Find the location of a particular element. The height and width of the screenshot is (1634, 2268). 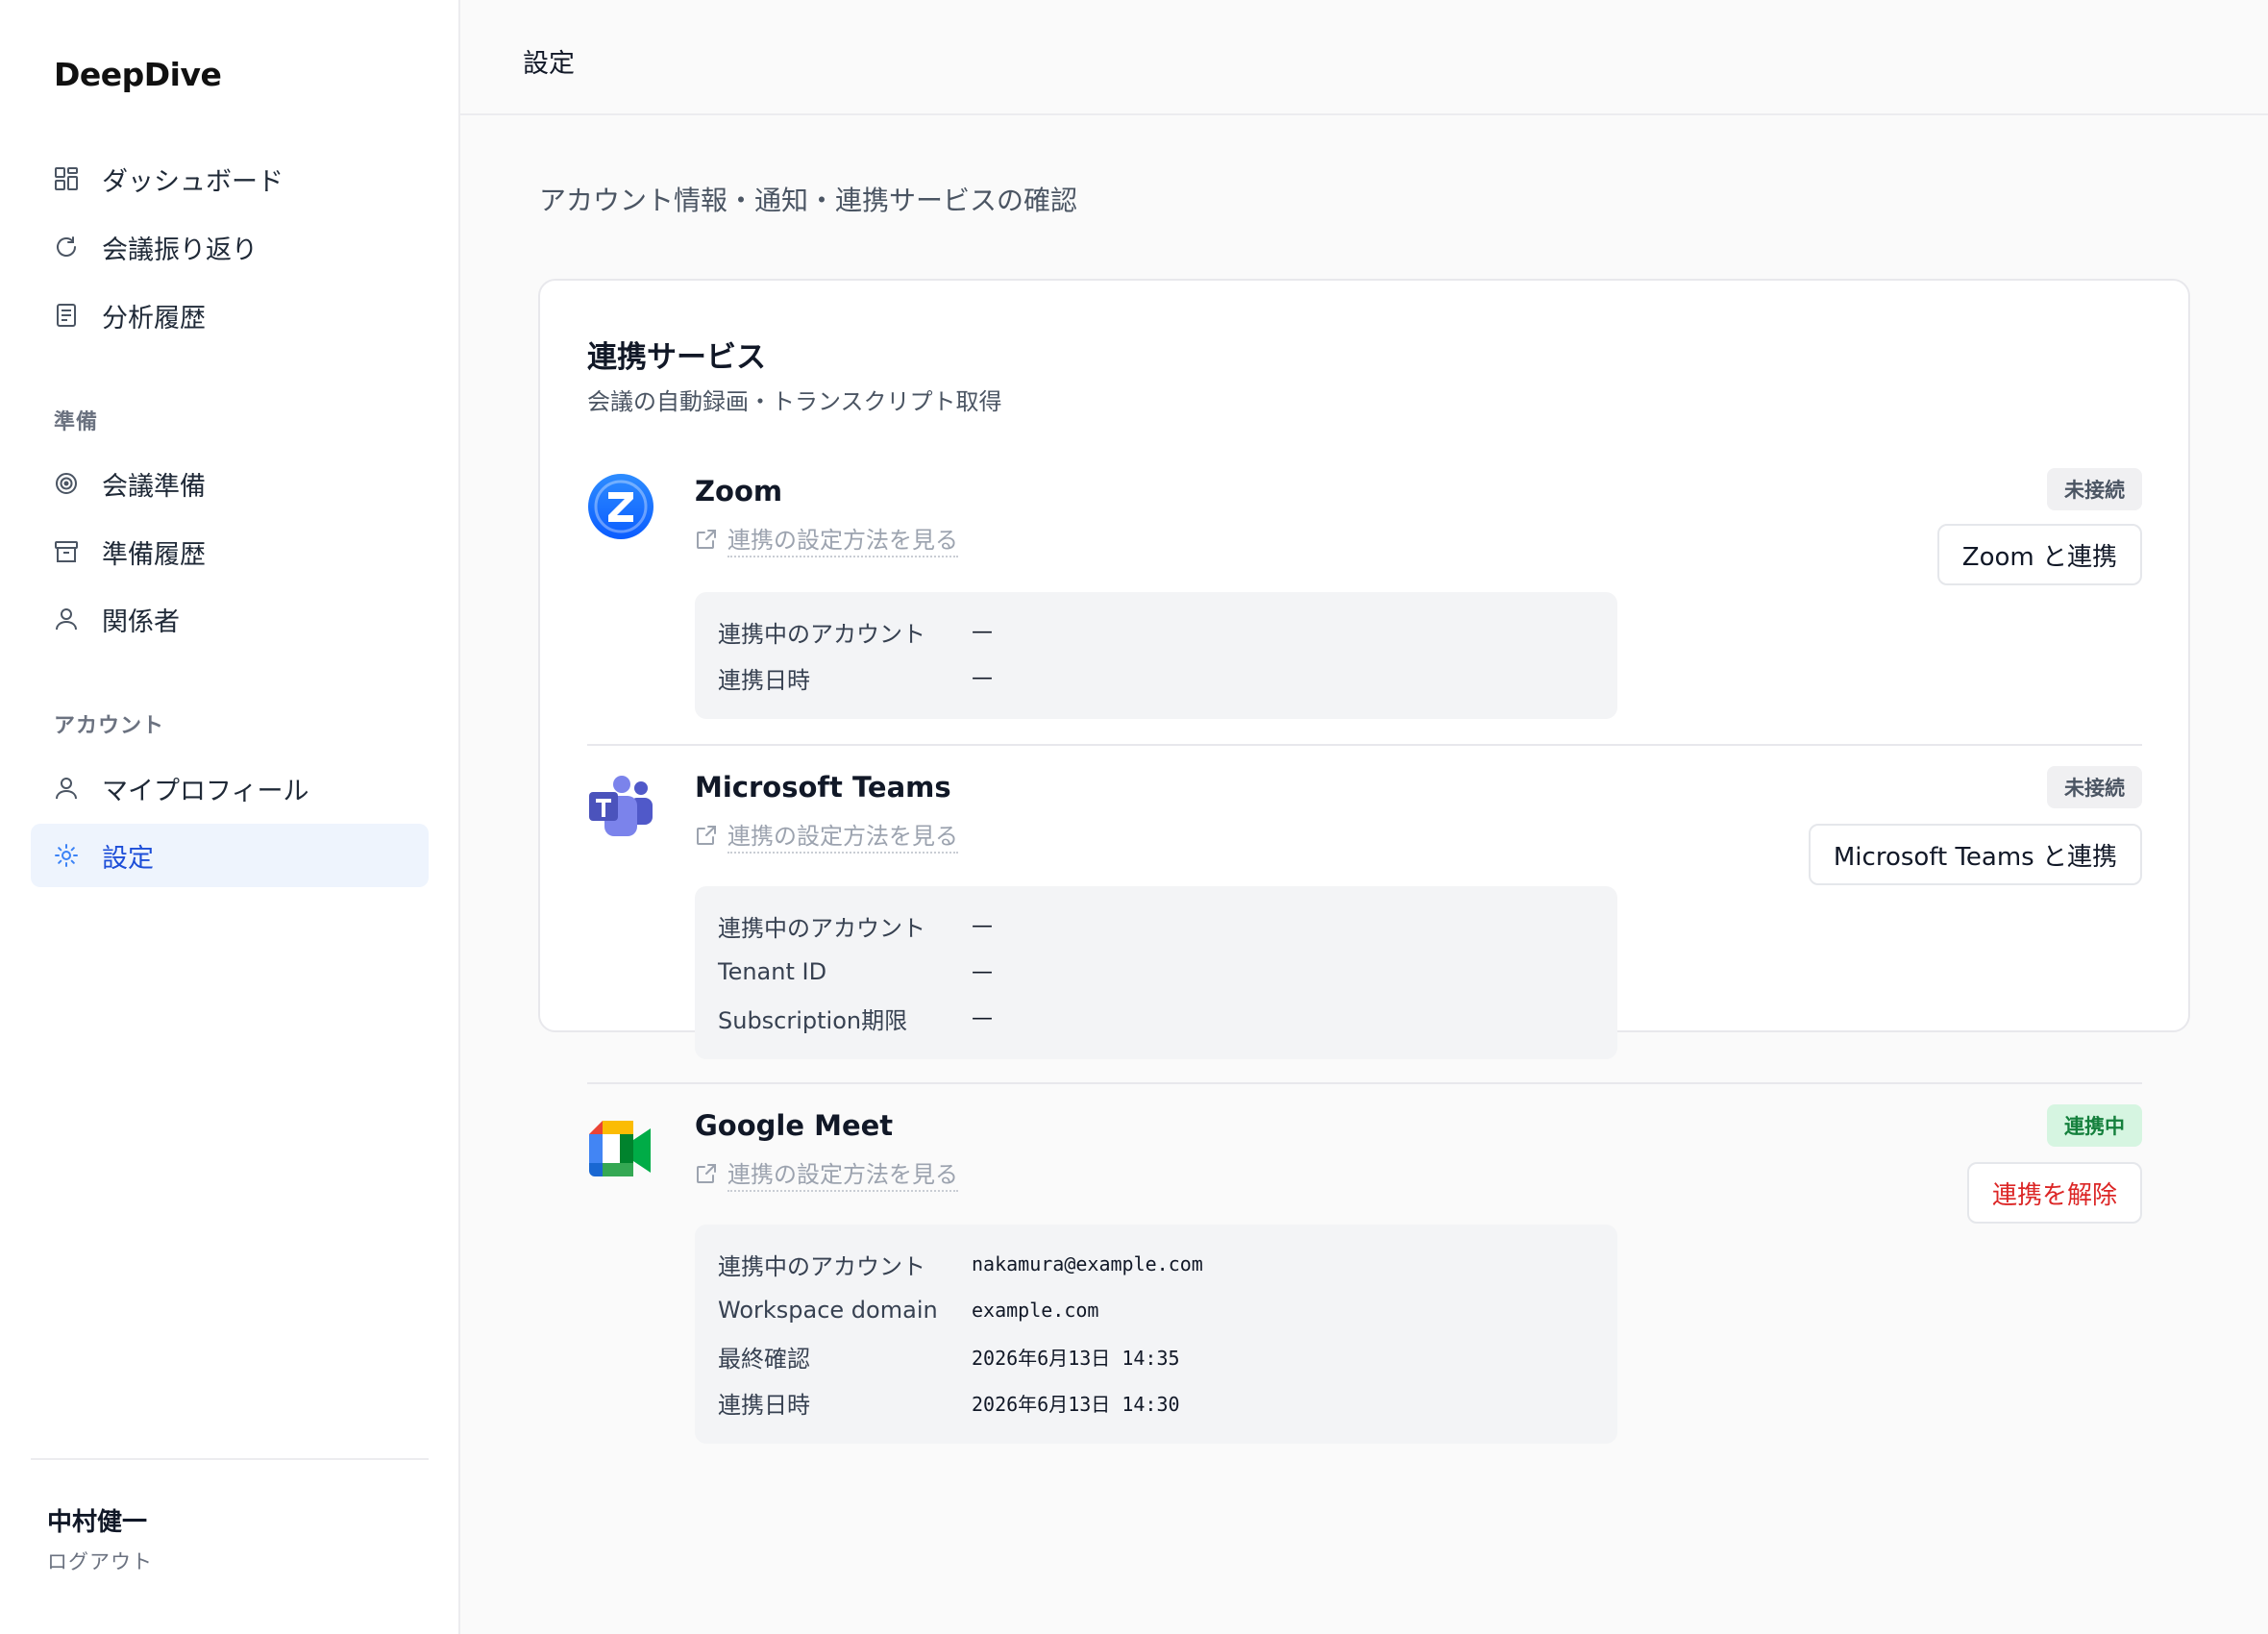

page-subtitle: アカウント情報・通知・連携サービスの確認 is located at coordinates (808, 200).